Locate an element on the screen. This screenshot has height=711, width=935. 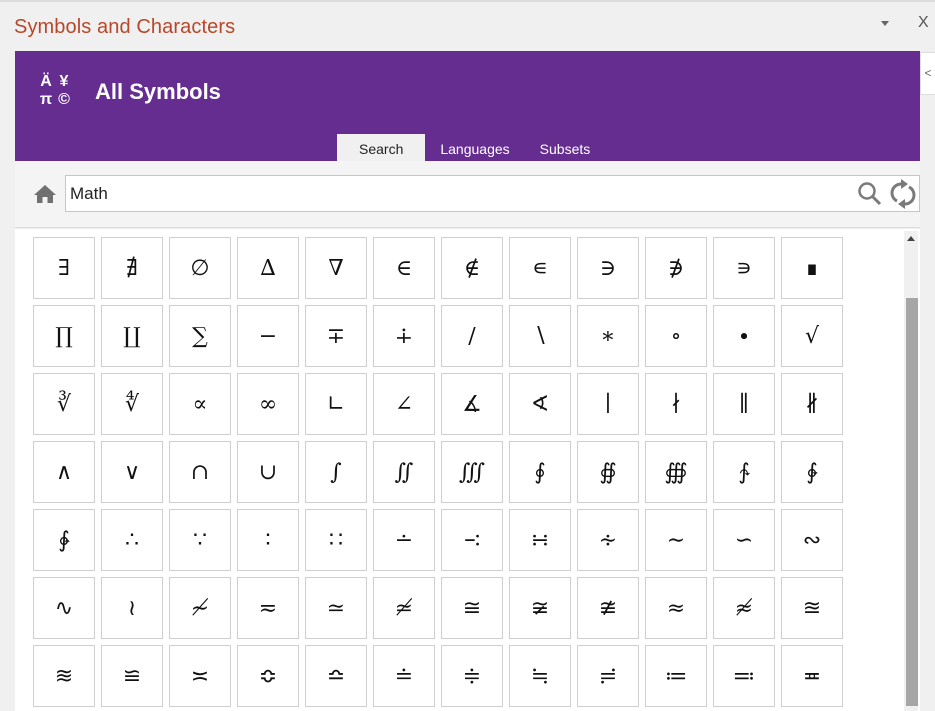
symbol-cell: ∋ is located at coordinates (608, 268).